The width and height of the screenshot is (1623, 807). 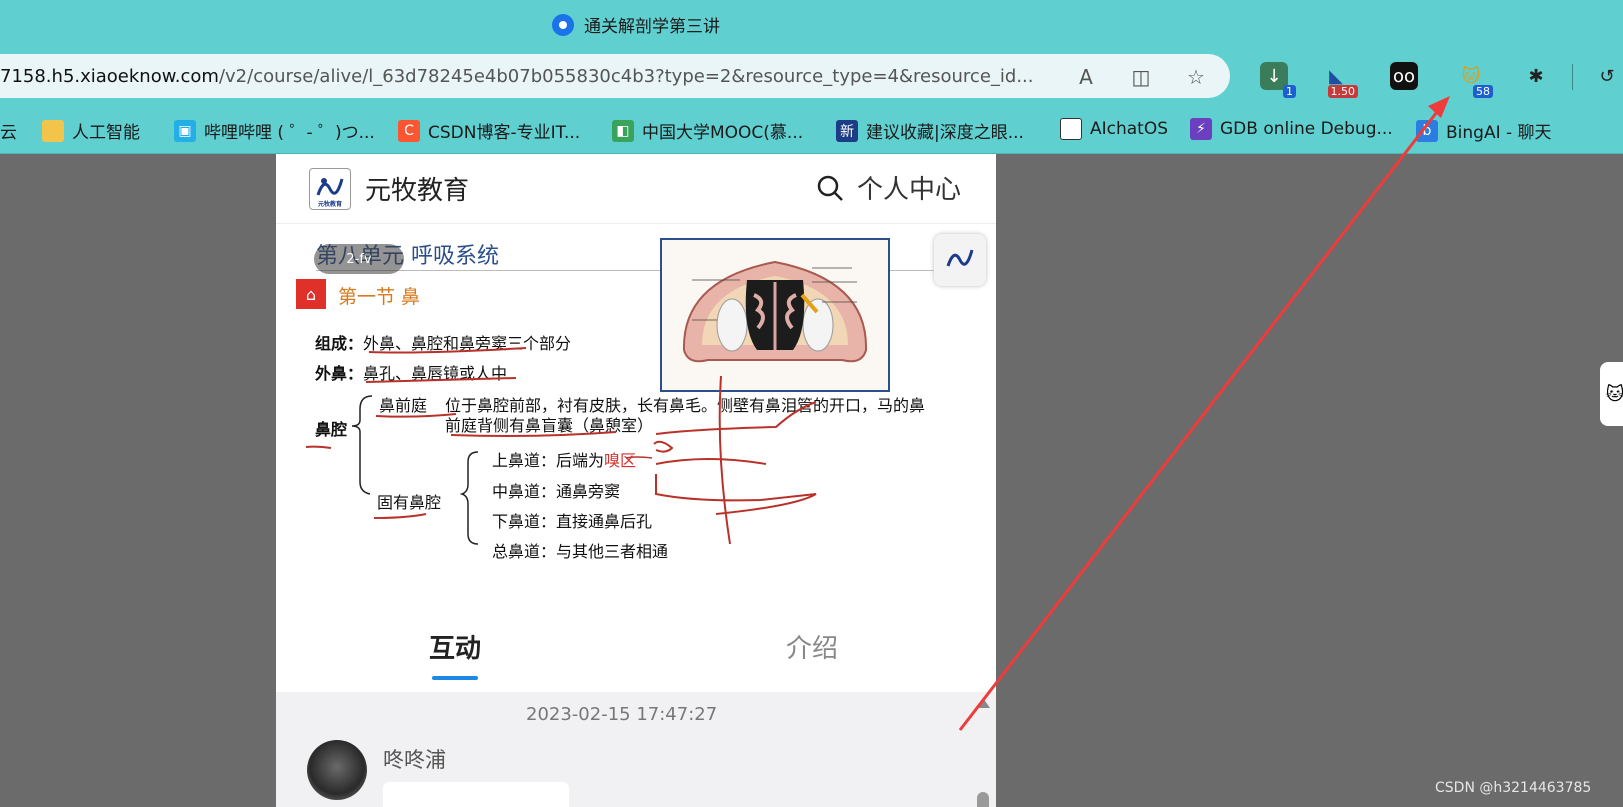 I want to click on cat-icon: 🐱 58, so click(x=1475, y=80).